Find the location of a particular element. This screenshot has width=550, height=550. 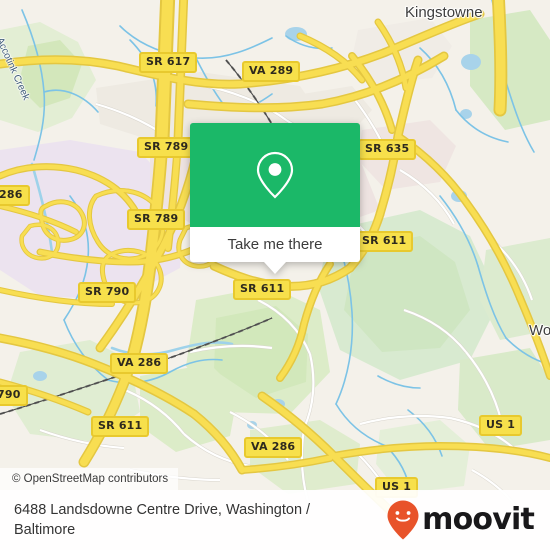

place-label-woodlawn: Wo is located at coordinates (539, 330).